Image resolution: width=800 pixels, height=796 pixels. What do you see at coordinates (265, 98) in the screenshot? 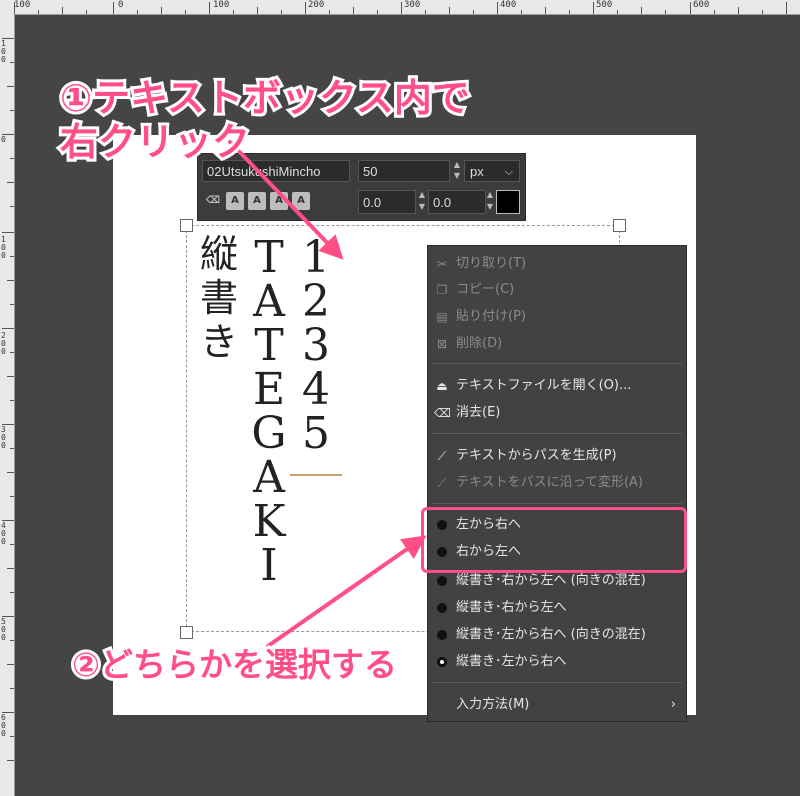
I see `annotation-step1-line1: ①テキストボックス内で` at bounding box center [265, 98].